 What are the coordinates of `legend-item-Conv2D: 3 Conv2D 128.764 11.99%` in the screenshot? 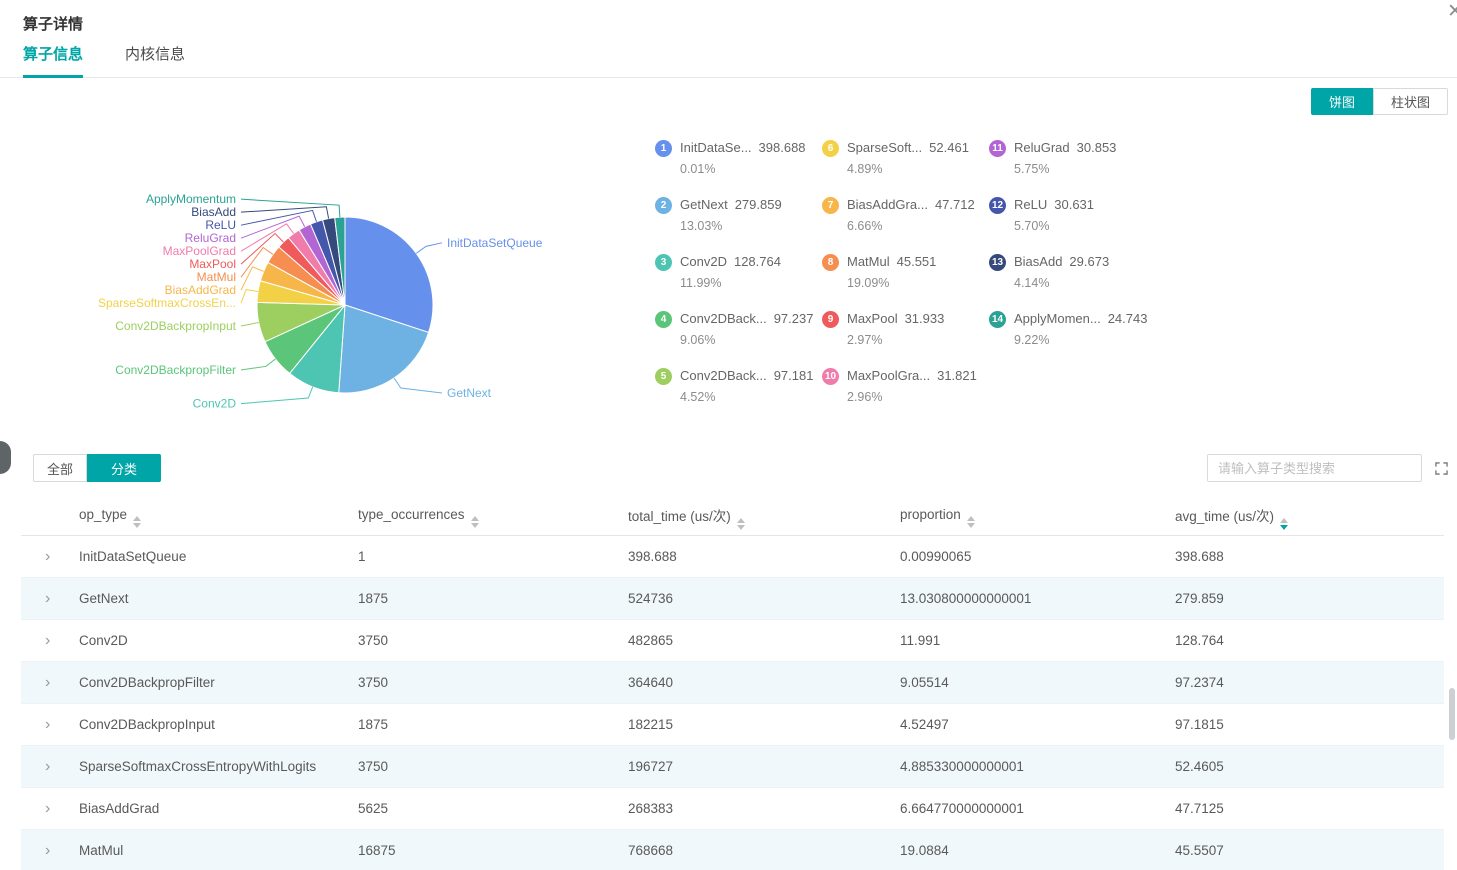 It's located at (738, 282).